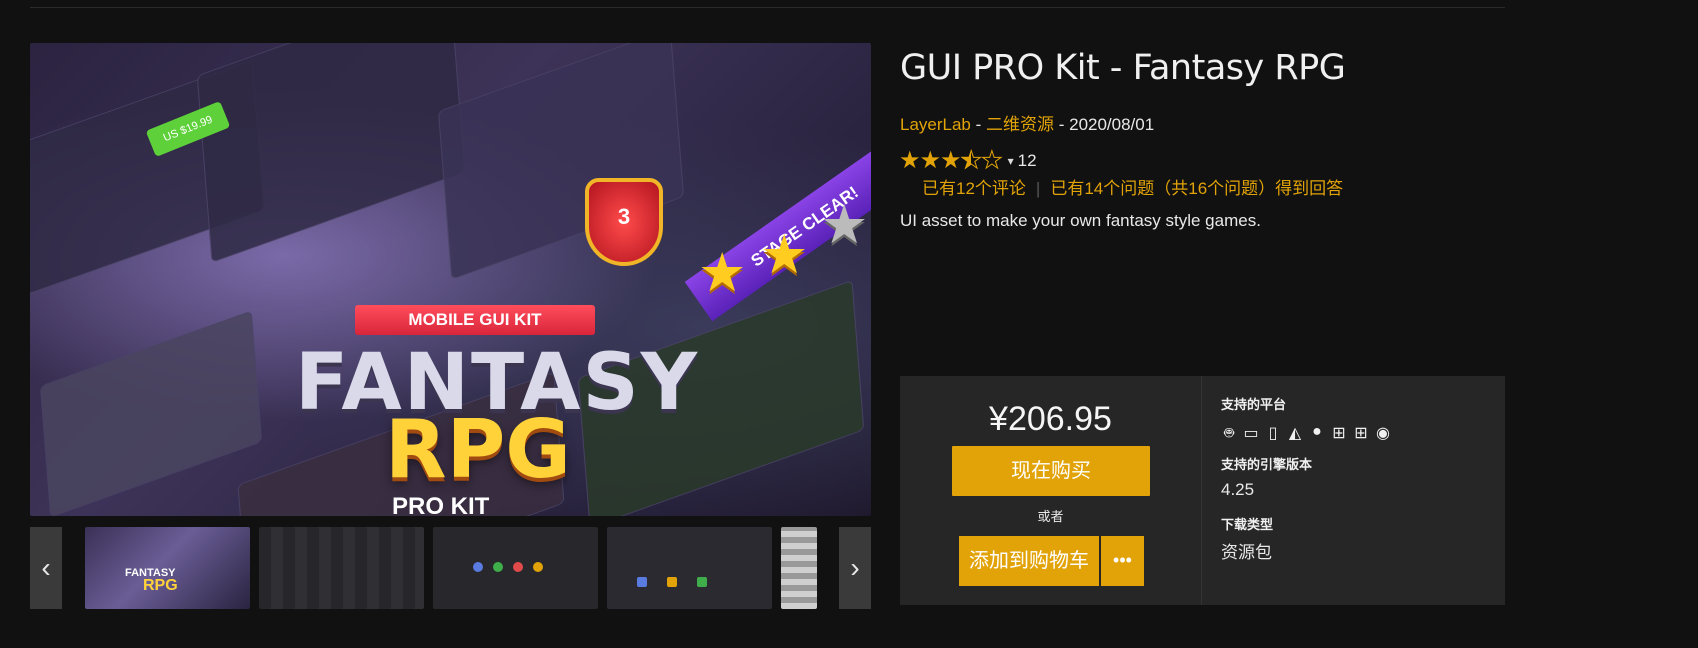 Image resolution: width=1698 pixels, height=648 pixels. Describe the element at coordinates (1011, 161) in the screenshot. I see `chevron-down-icon: ▾` at that location.